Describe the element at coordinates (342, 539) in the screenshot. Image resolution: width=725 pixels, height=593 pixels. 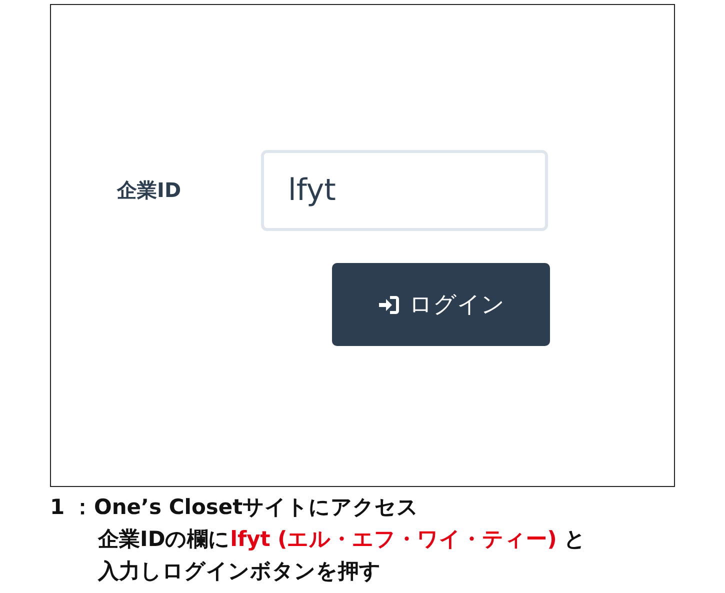
I see `instruction-text: 企業IDの欄に lfyt (エル・エフ・ワイ・ティー) と` at that location.